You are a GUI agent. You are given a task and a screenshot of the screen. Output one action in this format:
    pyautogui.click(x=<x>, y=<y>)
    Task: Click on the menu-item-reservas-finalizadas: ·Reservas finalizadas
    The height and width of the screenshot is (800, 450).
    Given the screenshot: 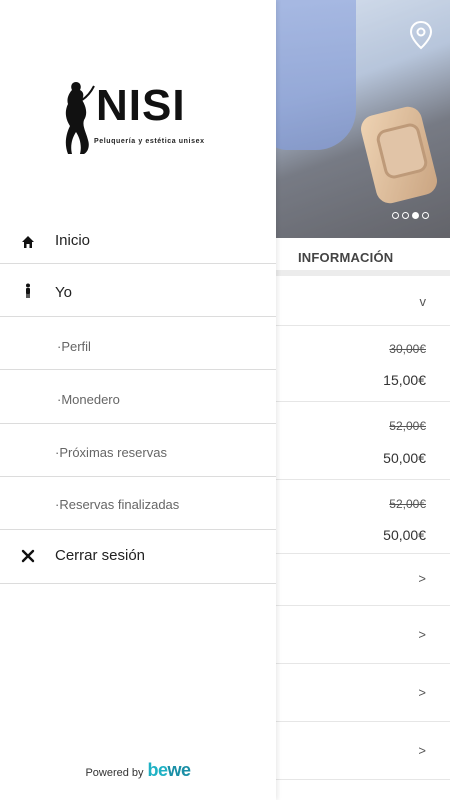 What is the action you would take?
    pyautogui.click(x=138, y=503)
    